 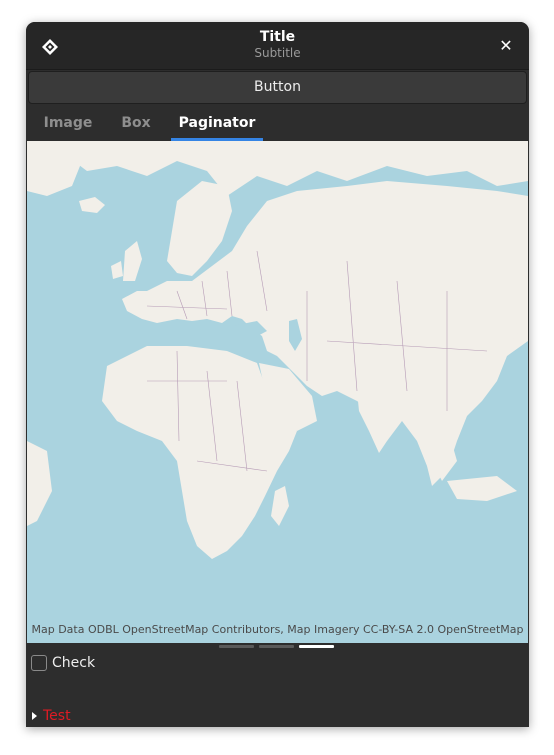 What do you see at coordinates (74, 663) in the screenshot?
I see `check-label: Check` at bounding box center [74, 663].